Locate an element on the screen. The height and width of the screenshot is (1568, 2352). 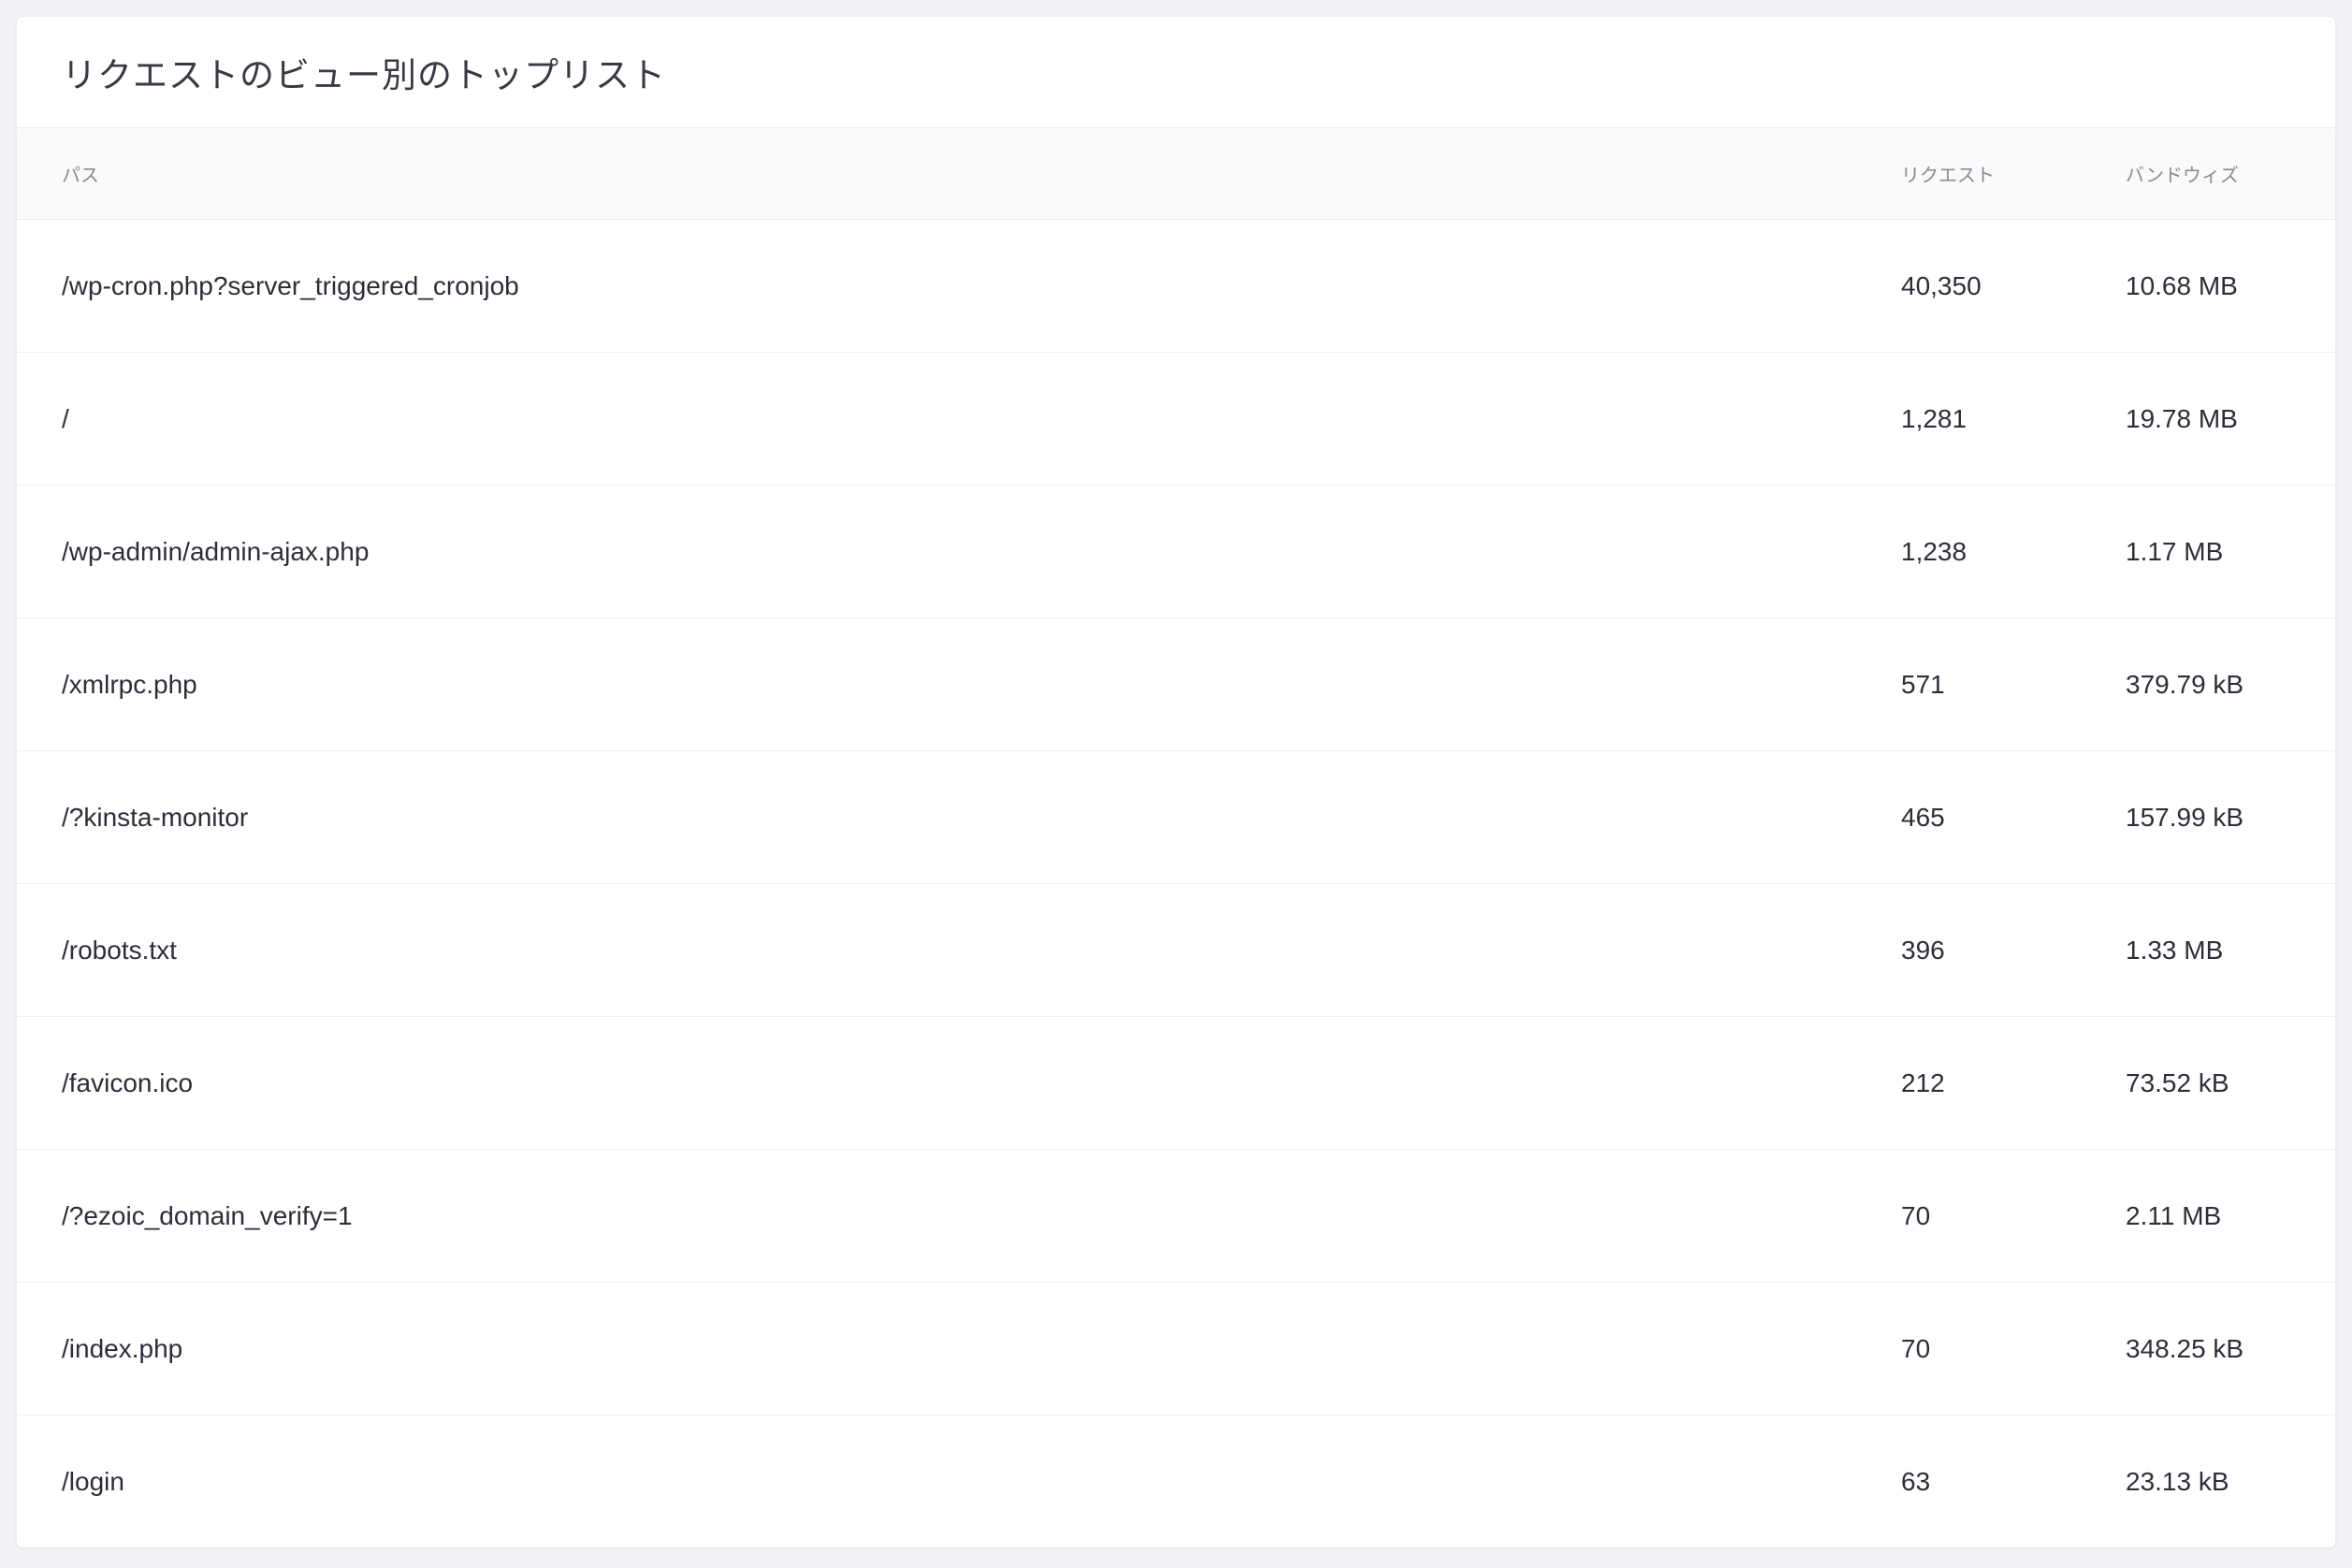
bandwidth-cell: 23.13 kB is located at coordinates (2177, 1482).